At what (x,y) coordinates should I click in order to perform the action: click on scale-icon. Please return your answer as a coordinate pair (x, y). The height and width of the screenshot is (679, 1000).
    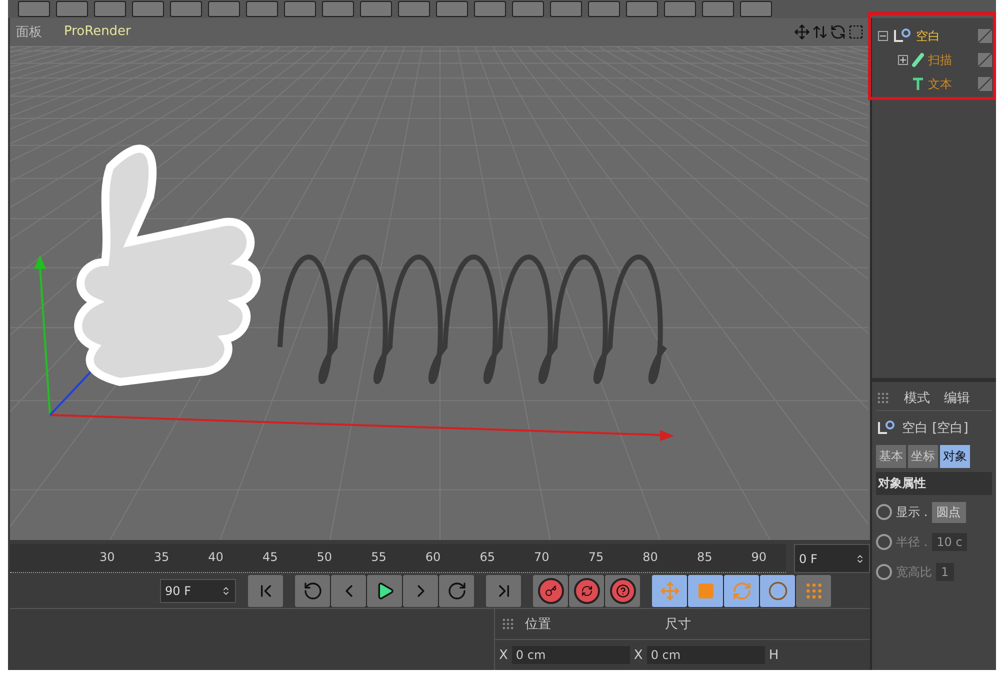
    Looking at the image, I should click on (705, 591).